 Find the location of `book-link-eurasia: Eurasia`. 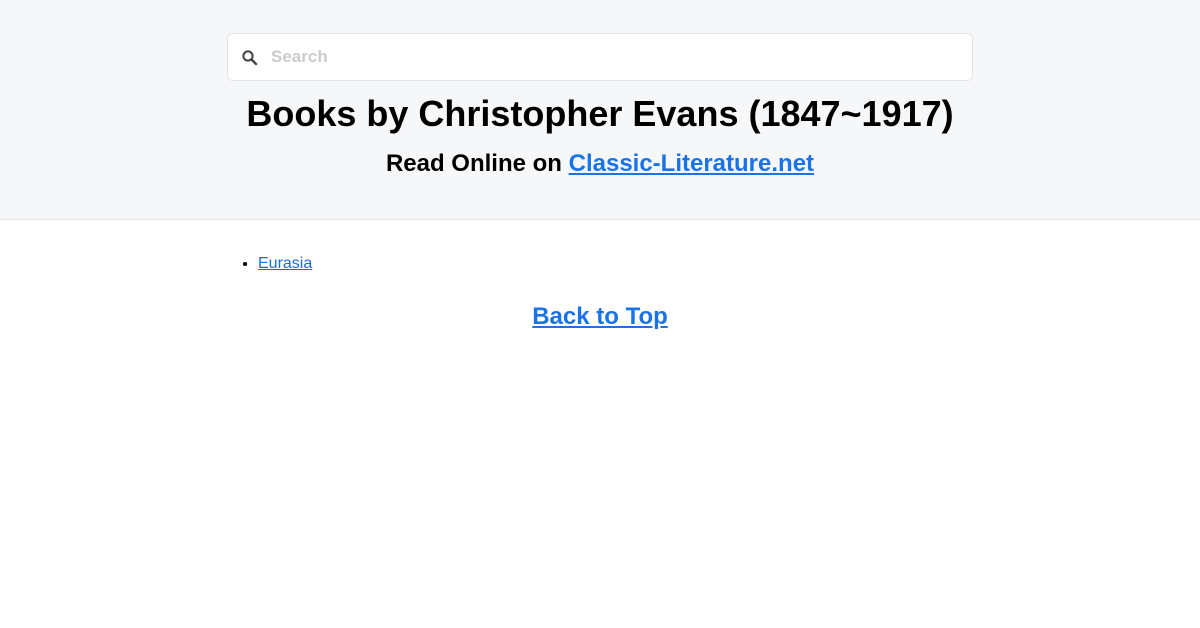

book-link-eurasia: Eurasia is located at coordinates (285, 263).